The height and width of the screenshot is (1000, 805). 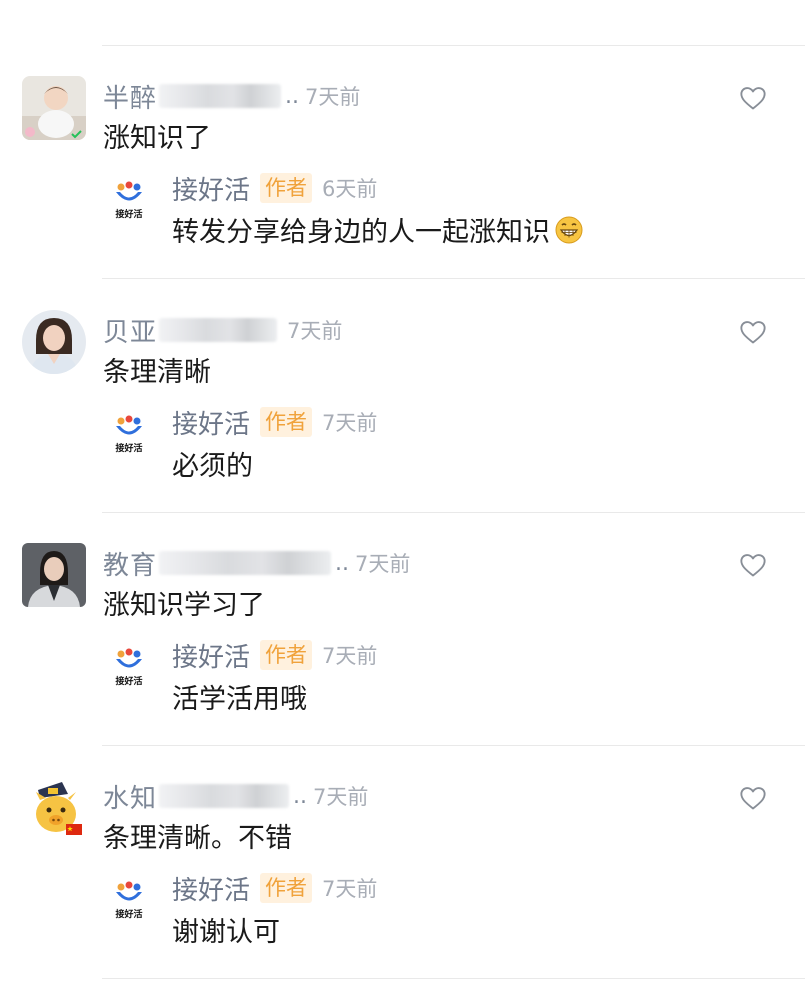 I want to click on reply-text-row: 活学活用哦, so click(x=239, y=696).